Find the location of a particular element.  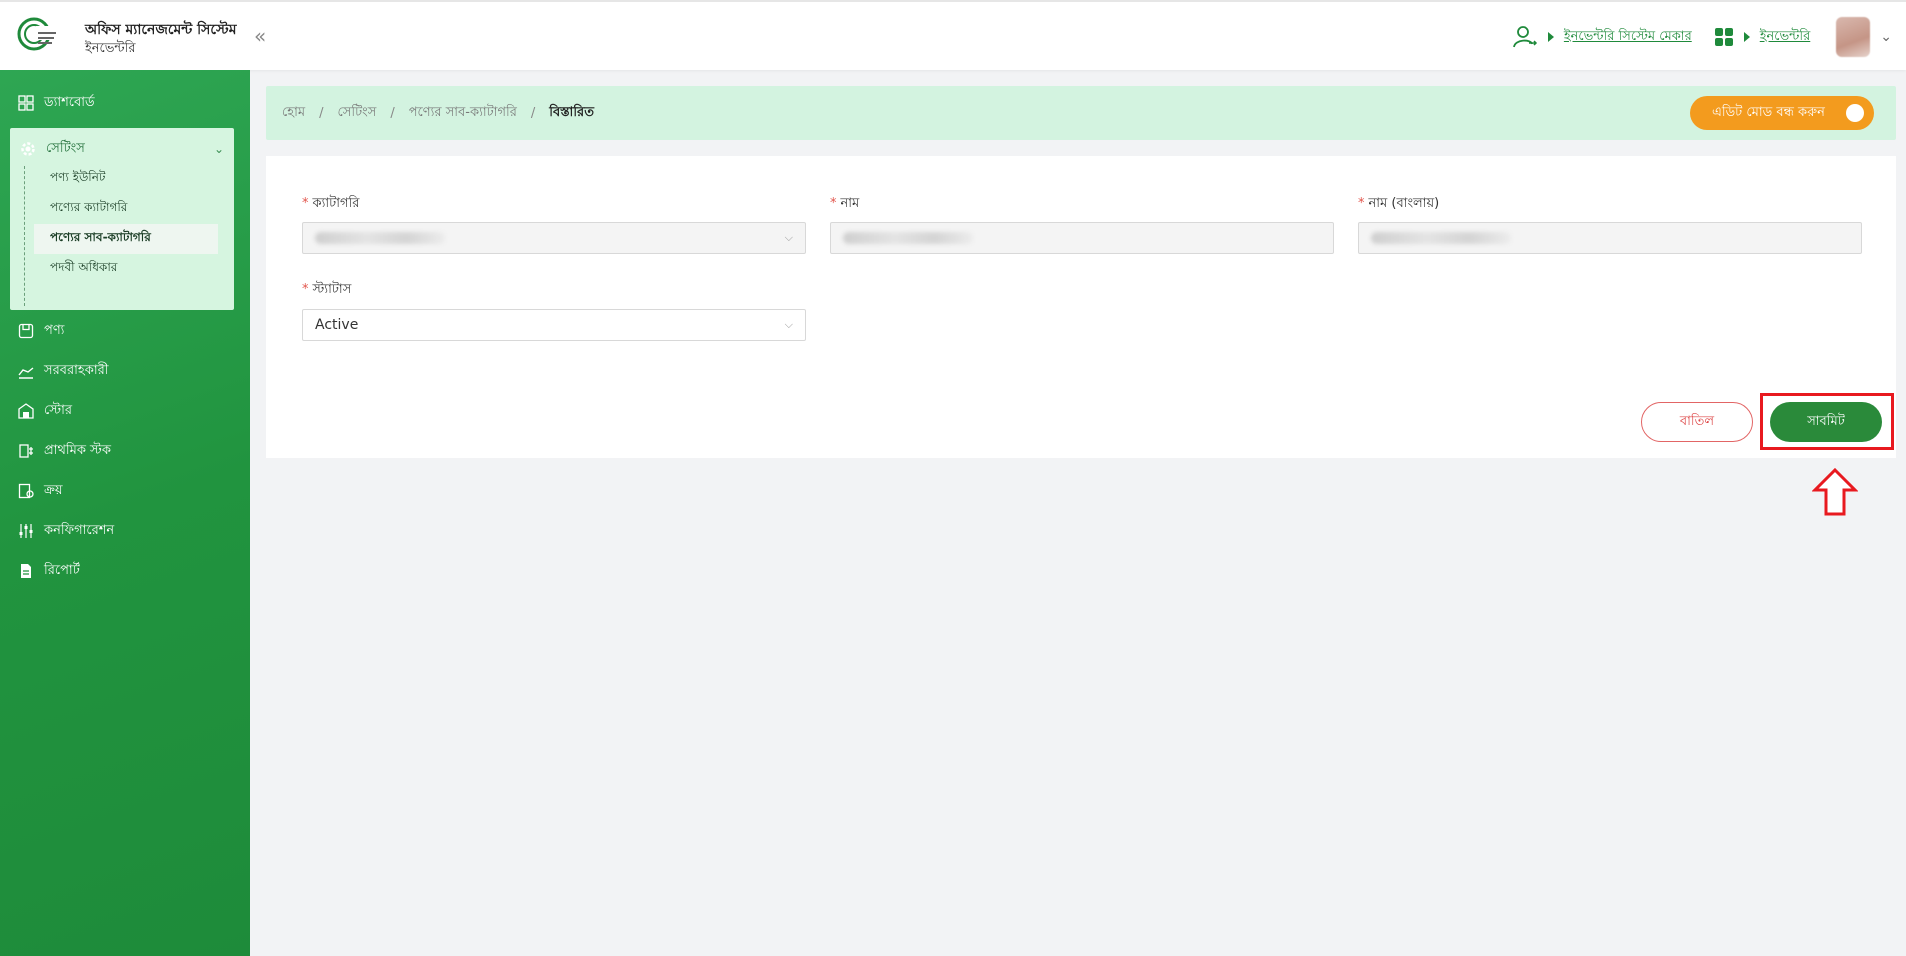

name-field is located at coordinates (1082, 238).